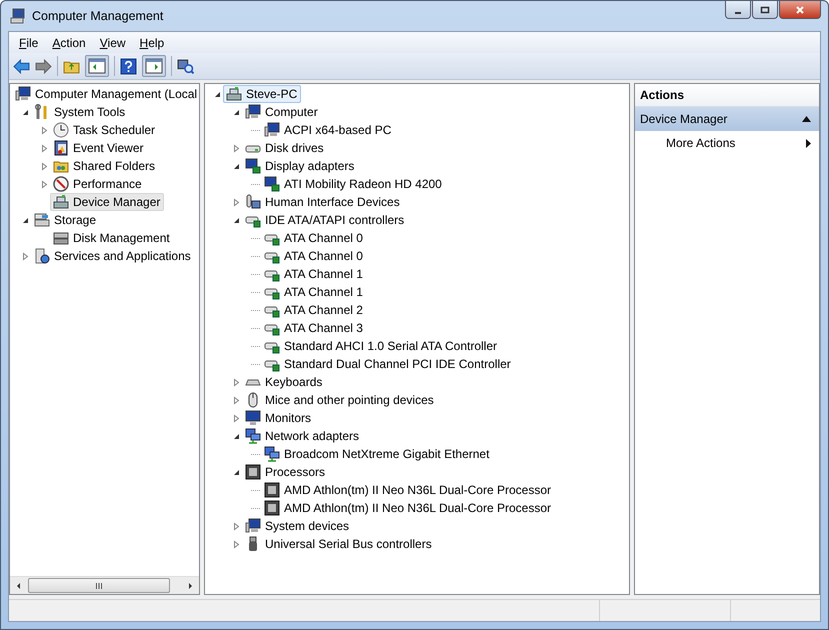 The image size is (829, 630). I want to click on tree-item: Computer Management (Local, so click(105, 94).